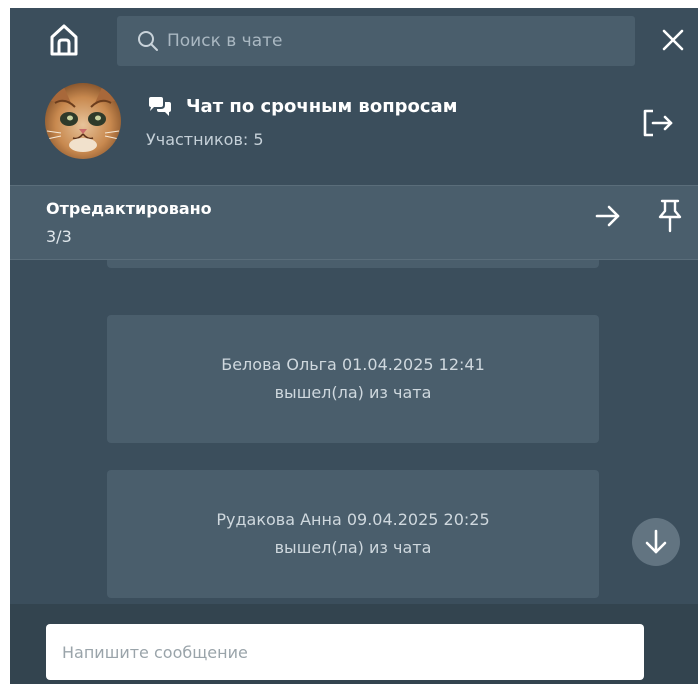 The image size is (698, 684). What do you see at coordinates (205, 139) in the screenshot?
I see `participants-count: Участников: 5` at bounding box center [205, 139].